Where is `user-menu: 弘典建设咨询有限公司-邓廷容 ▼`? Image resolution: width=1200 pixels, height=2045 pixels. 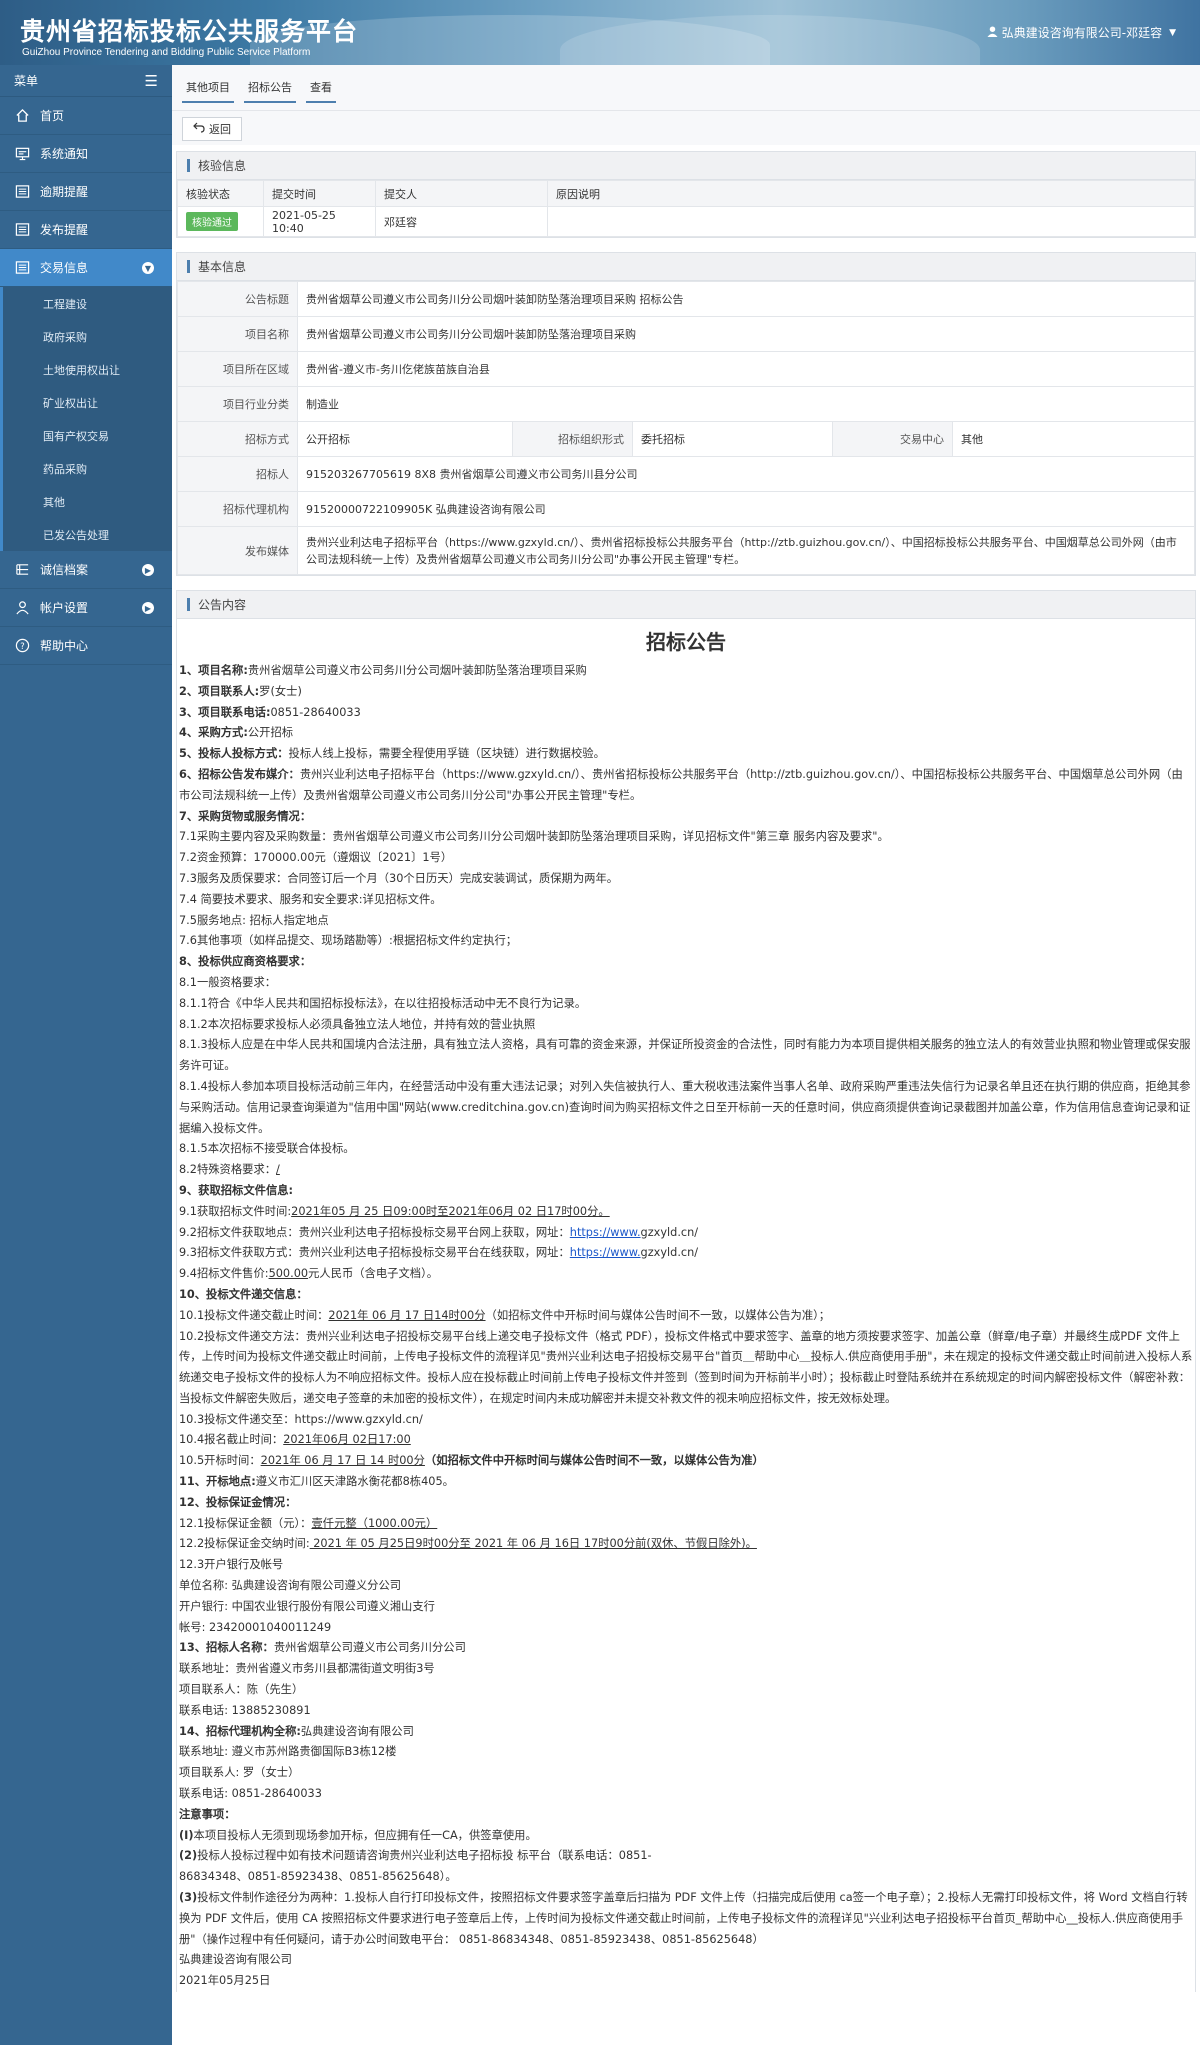 user-menu: 弘典建设咨询有限公司-邓廷容 ▼ is located at coordinates (1081, 32).